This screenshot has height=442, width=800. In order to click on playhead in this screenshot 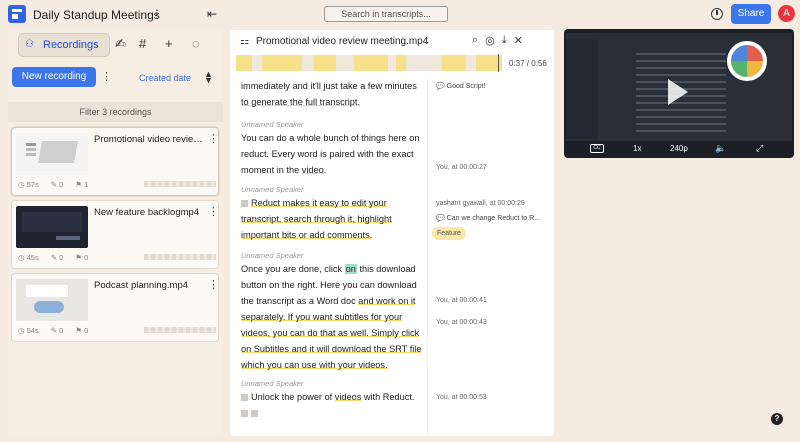, I will do `click(498, 63)`.